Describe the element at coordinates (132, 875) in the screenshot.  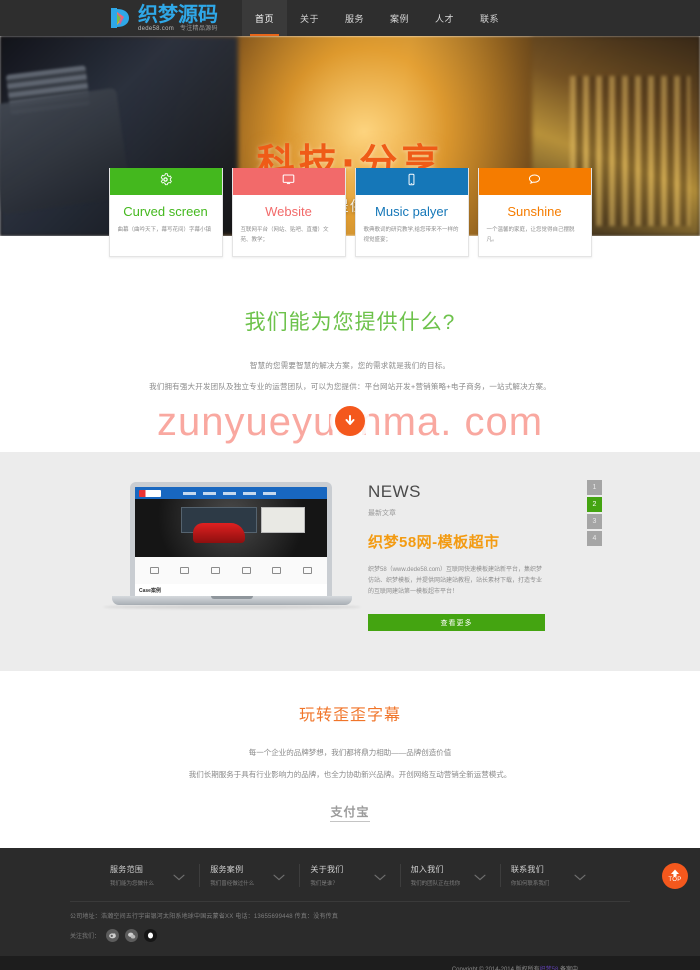
I see `footer-column-text: 服务范围我们能为您做什么` at that location.